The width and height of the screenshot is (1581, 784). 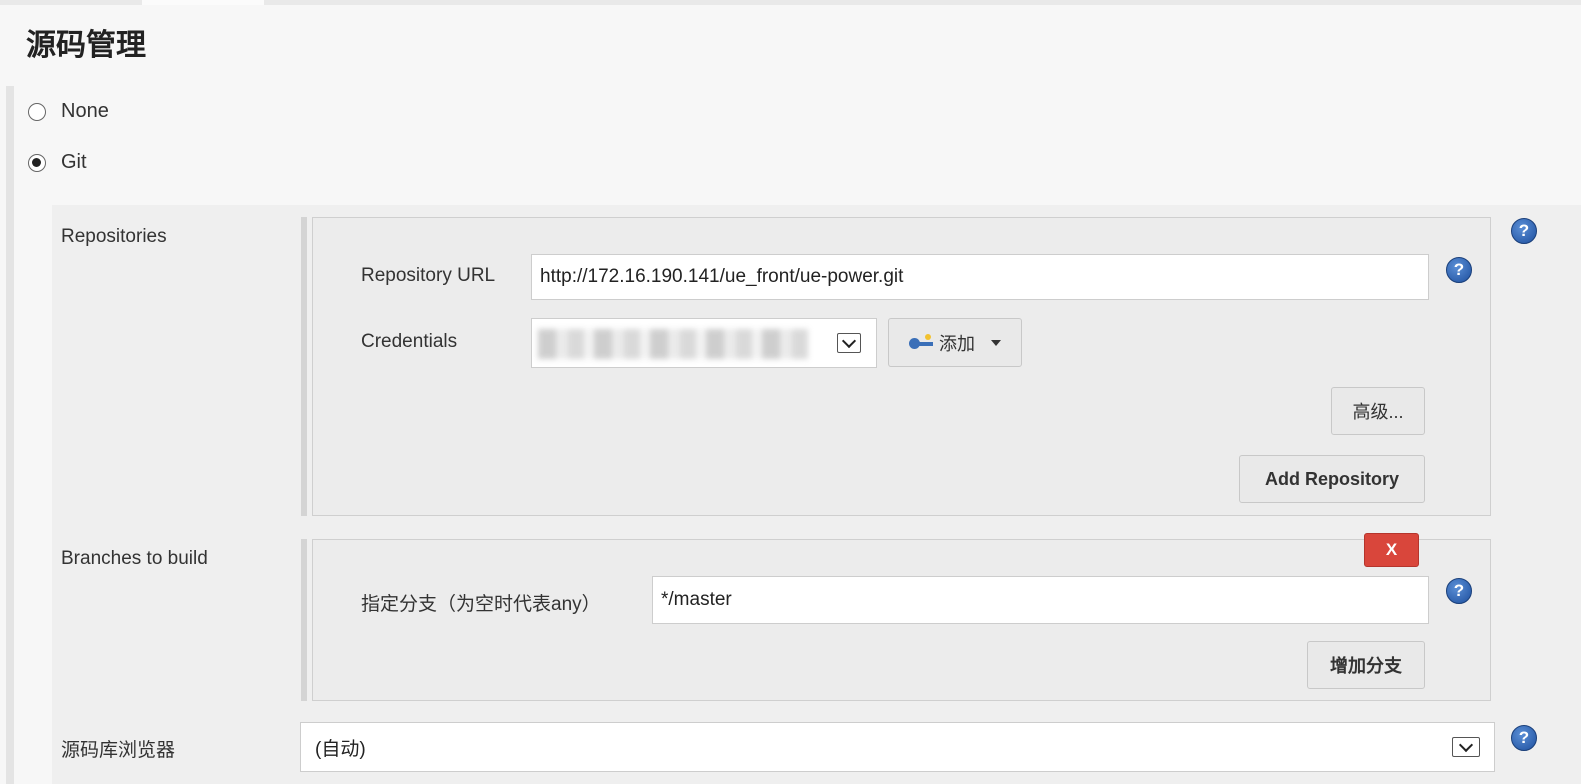 I want to click on branches-bar, so click(x=304, y=620).